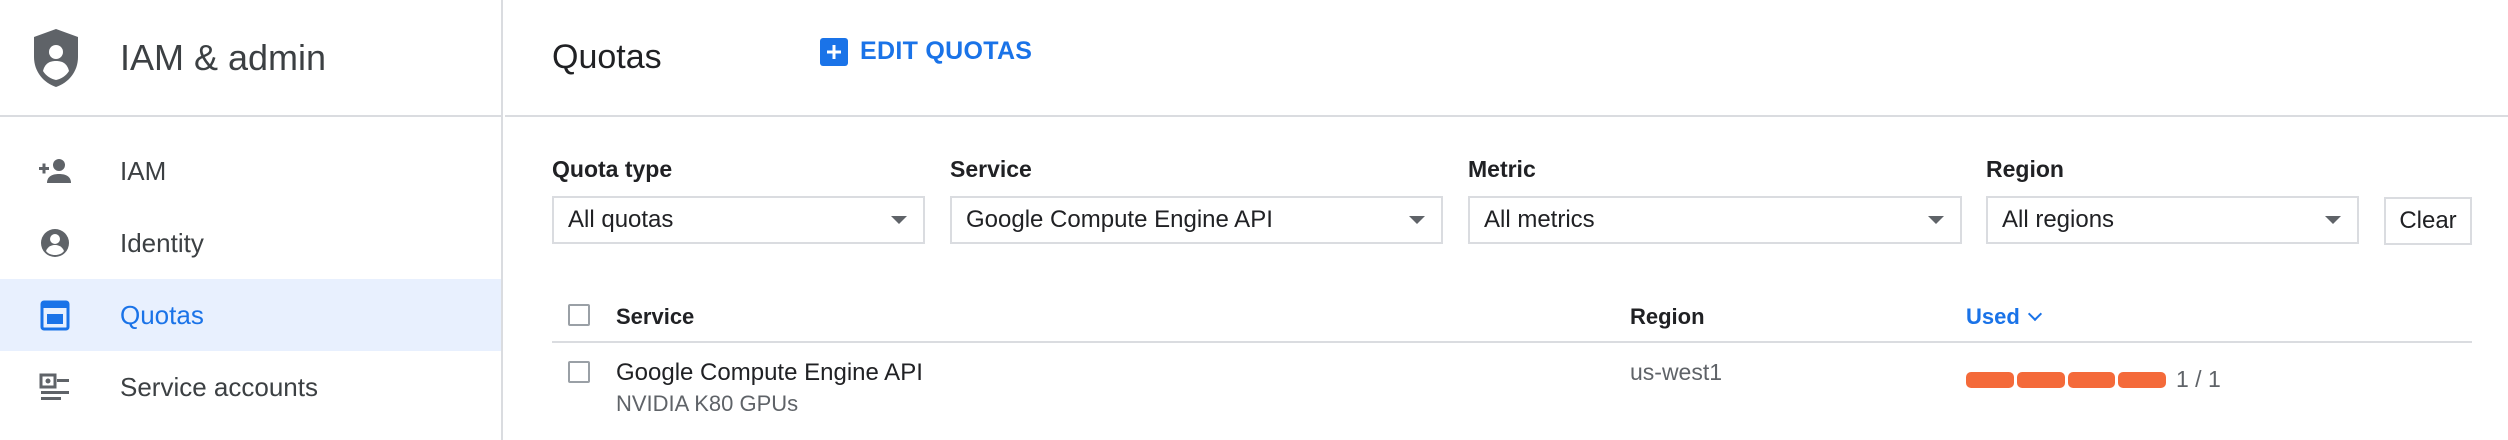  What do you see at coordinates (1539, 219) in the screenshot?
I see `metric-value: All metrics` at bounding box center [1539, 219].